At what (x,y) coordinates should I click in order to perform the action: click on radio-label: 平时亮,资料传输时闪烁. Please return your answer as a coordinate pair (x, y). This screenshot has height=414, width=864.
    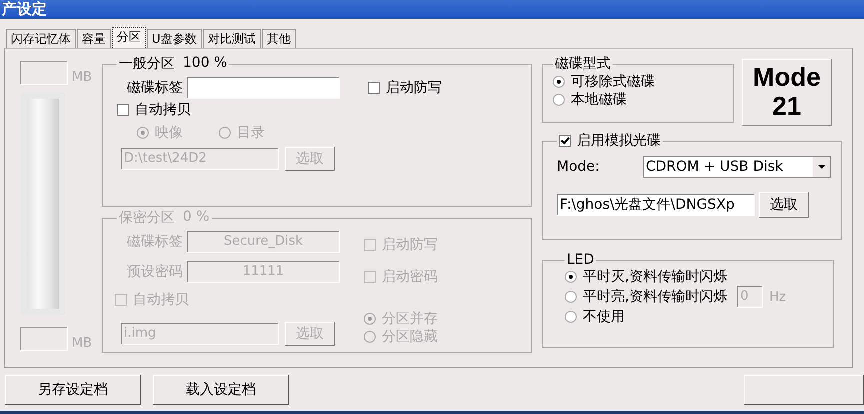
    Looking at the image, I should click on (655, 297).